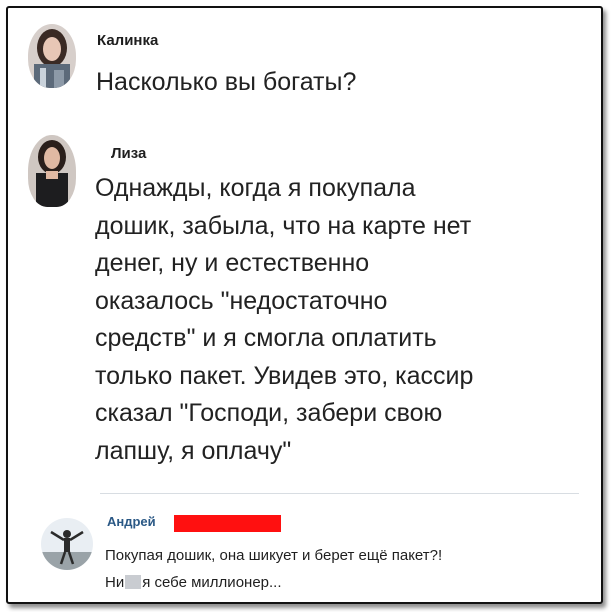 The height and width of the screenshot is (612, 611). I want to click on avatar-andrey-image, so click(67, 544).